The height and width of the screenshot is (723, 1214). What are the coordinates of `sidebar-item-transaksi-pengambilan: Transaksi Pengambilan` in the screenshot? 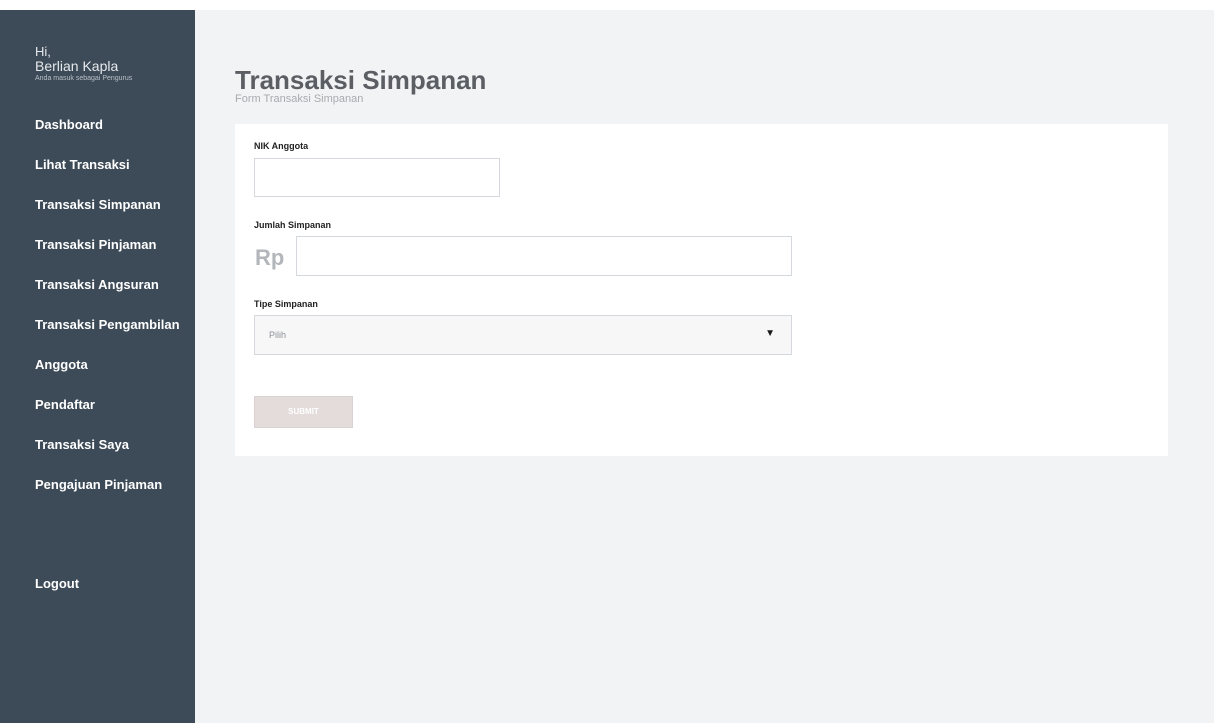 It's located at (107, 337).